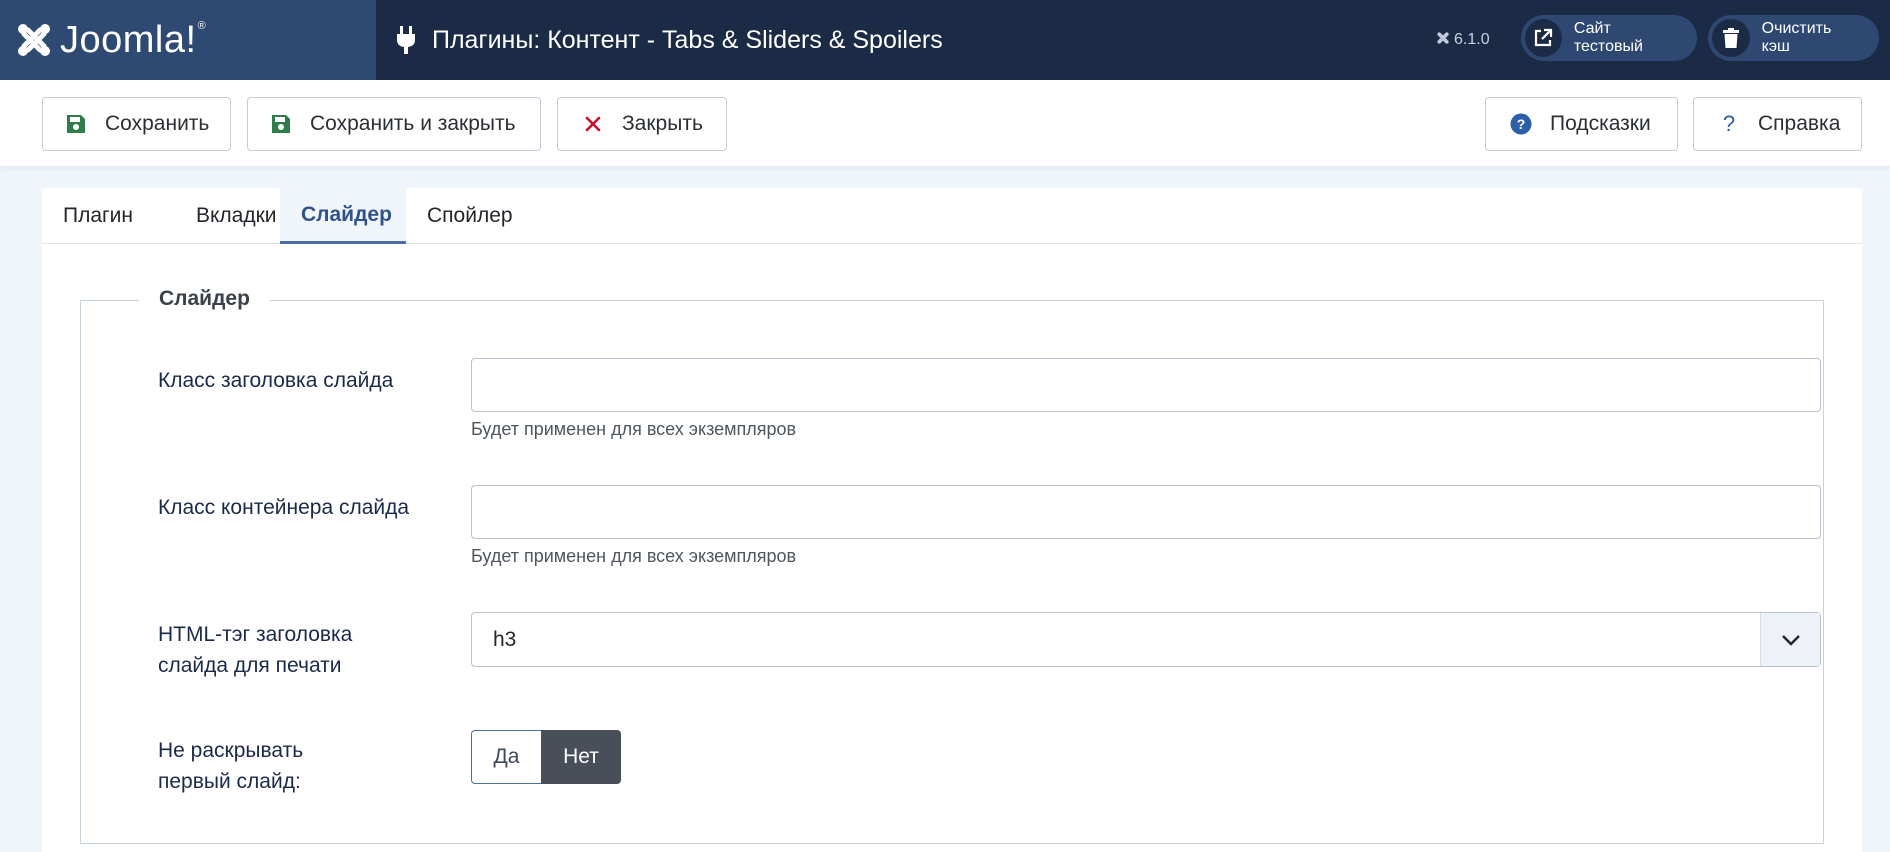 The image size is (1890, 852). What do you see at coordinates (1146, 639) in the screenshot?
I see `print-tag-select: h3` at bounding box center [1146, 639].